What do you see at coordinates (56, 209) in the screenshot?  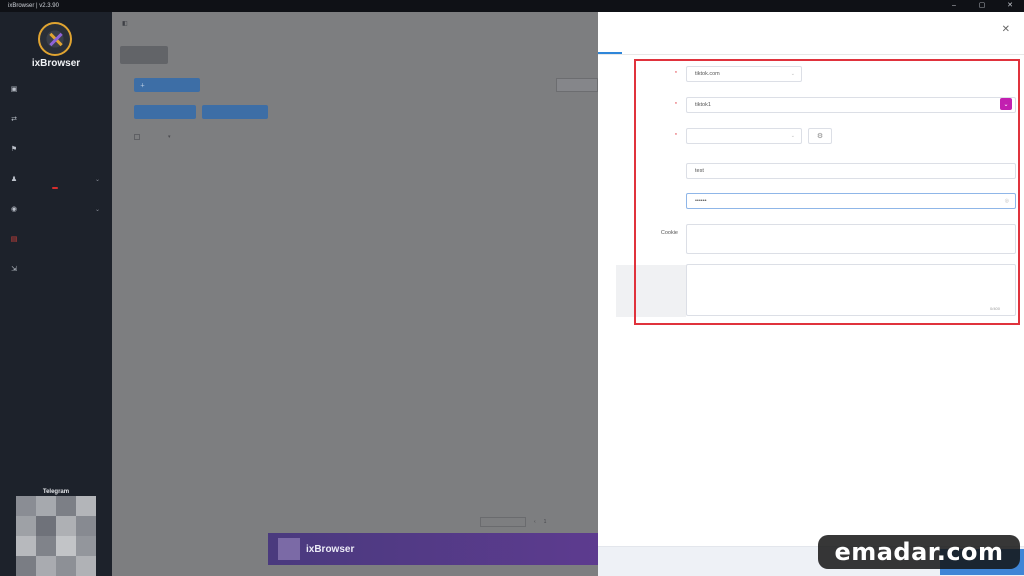 I see `sidebar-item-orders: ◉ ⌄` at bounding box center [56, 209].